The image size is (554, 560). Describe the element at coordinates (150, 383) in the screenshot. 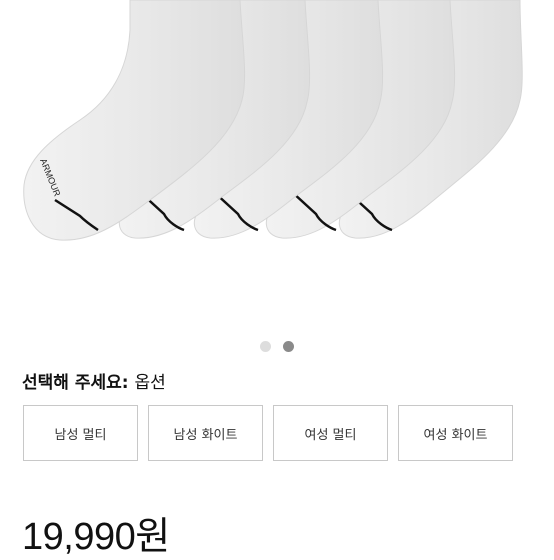

I see `option-type: 옵션` at that location.